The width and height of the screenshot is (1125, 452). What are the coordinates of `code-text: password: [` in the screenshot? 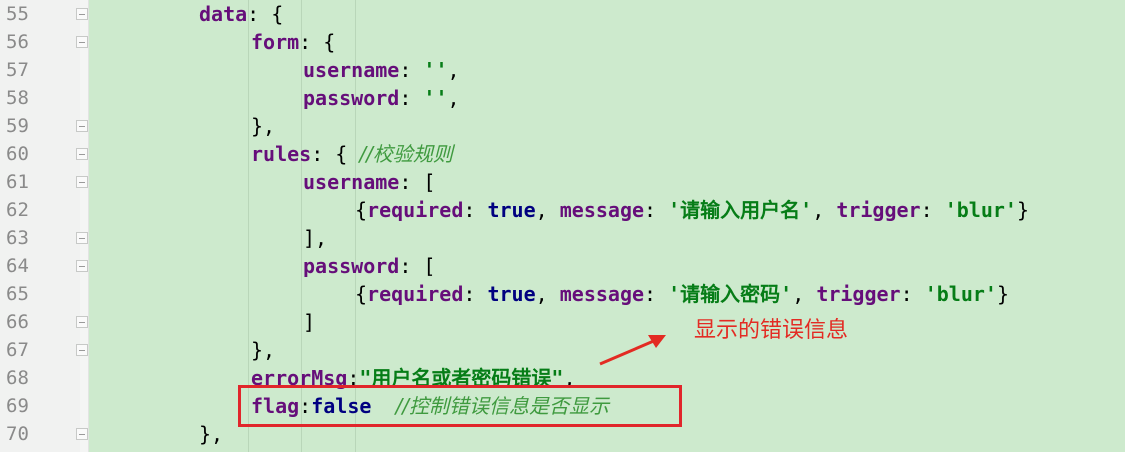 It's located at (369, 266).